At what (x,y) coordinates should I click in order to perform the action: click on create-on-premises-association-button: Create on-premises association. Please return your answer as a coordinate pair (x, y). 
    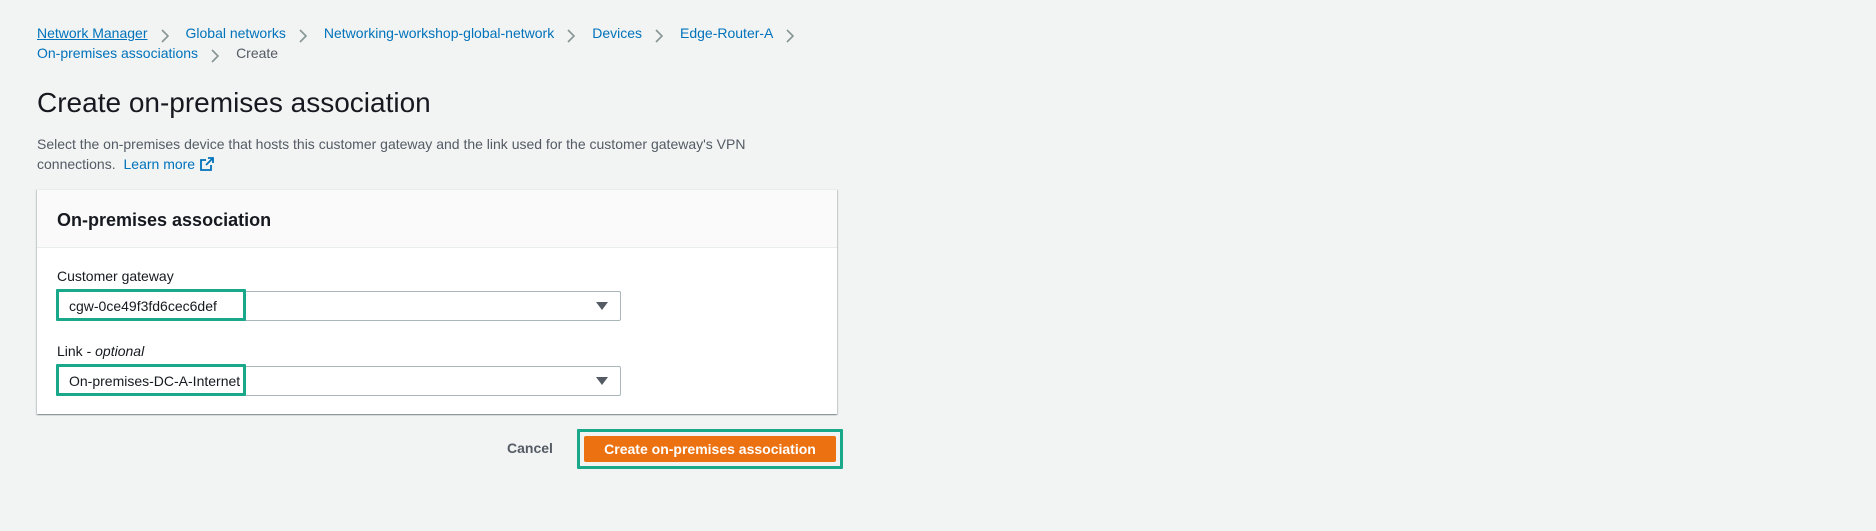
    Looking at the image, I should click on (710, 449).